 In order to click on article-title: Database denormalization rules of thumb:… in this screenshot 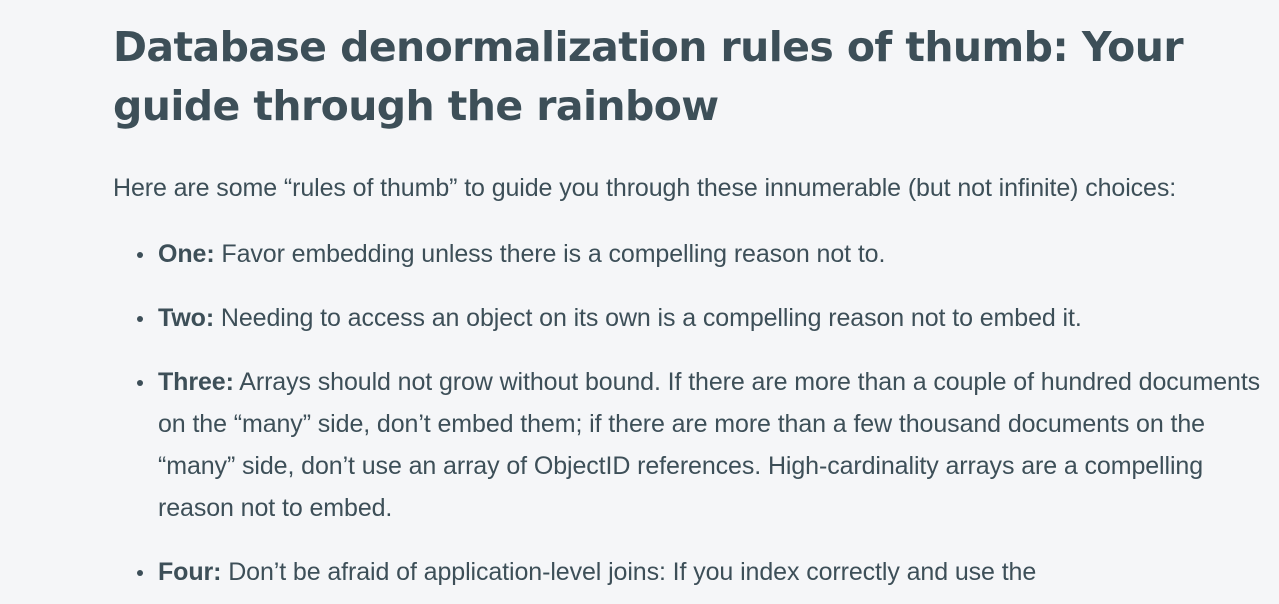, I will do `click(648, 76)`.